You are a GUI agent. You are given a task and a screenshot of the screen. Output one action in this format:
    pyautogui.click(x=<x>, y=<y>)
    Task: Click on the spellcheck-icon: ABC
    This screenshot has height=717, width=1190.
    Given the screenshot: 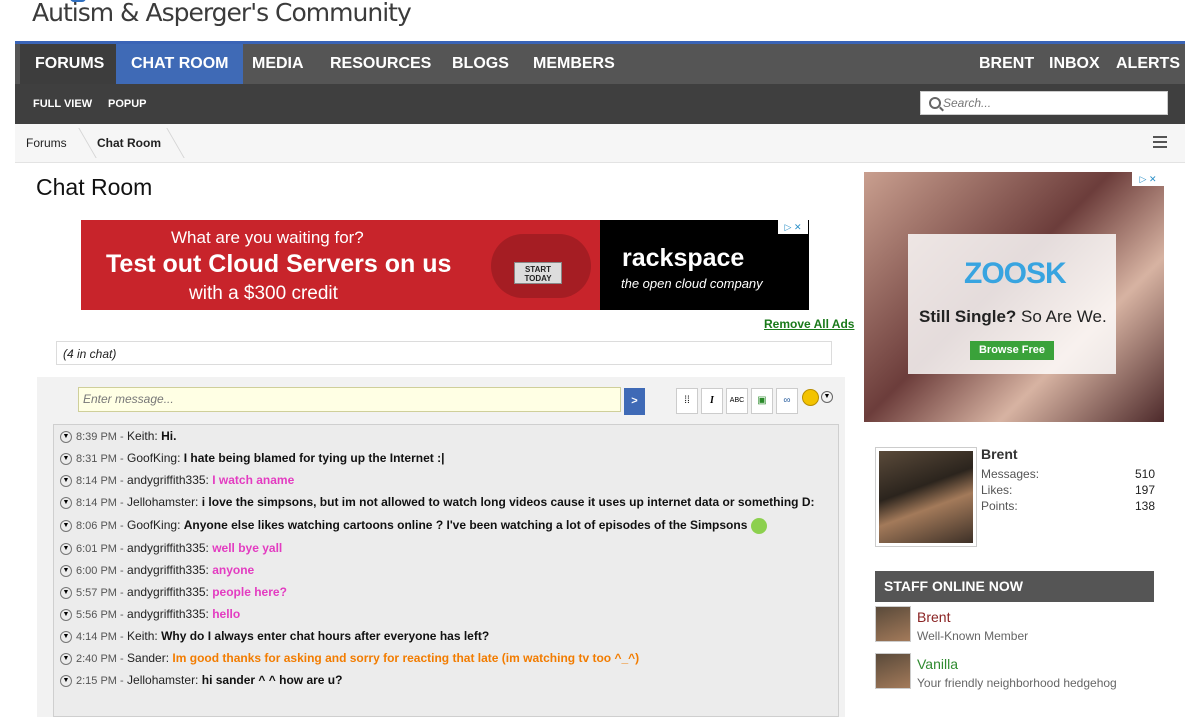 What is the action you would take?
    pyautogui.click(x=737, y=401)
    